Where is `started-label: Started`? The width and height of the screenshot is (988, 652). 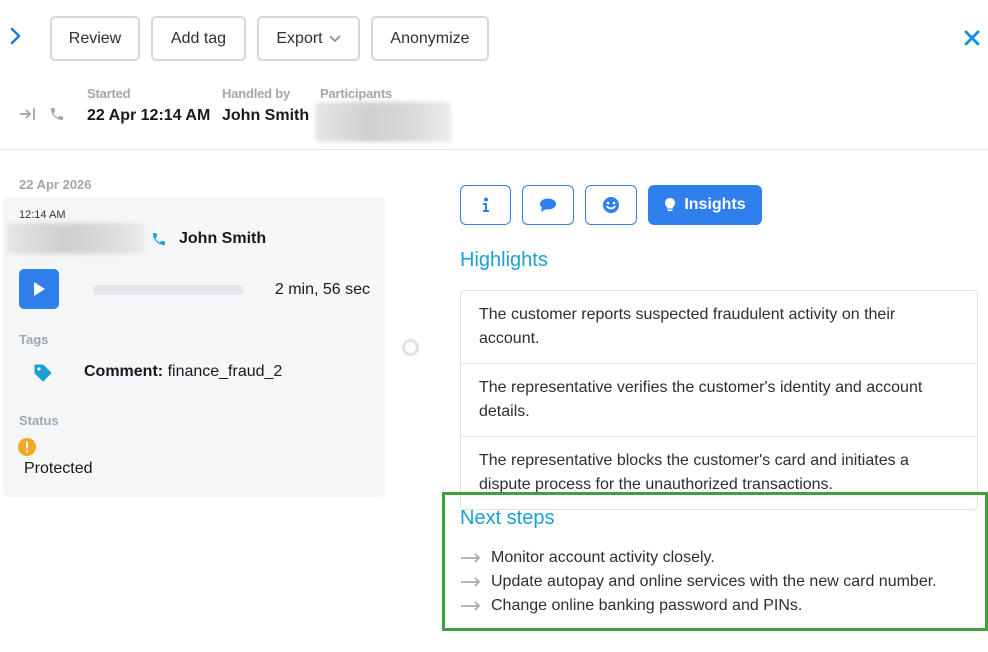 started-label: Started is located at coordinates (109, 93).